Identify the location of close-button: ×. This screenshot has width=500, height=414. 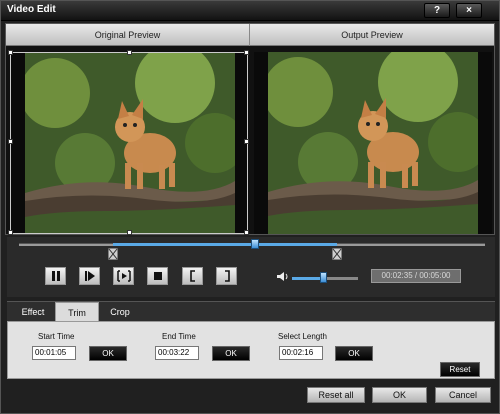
(469, 10).